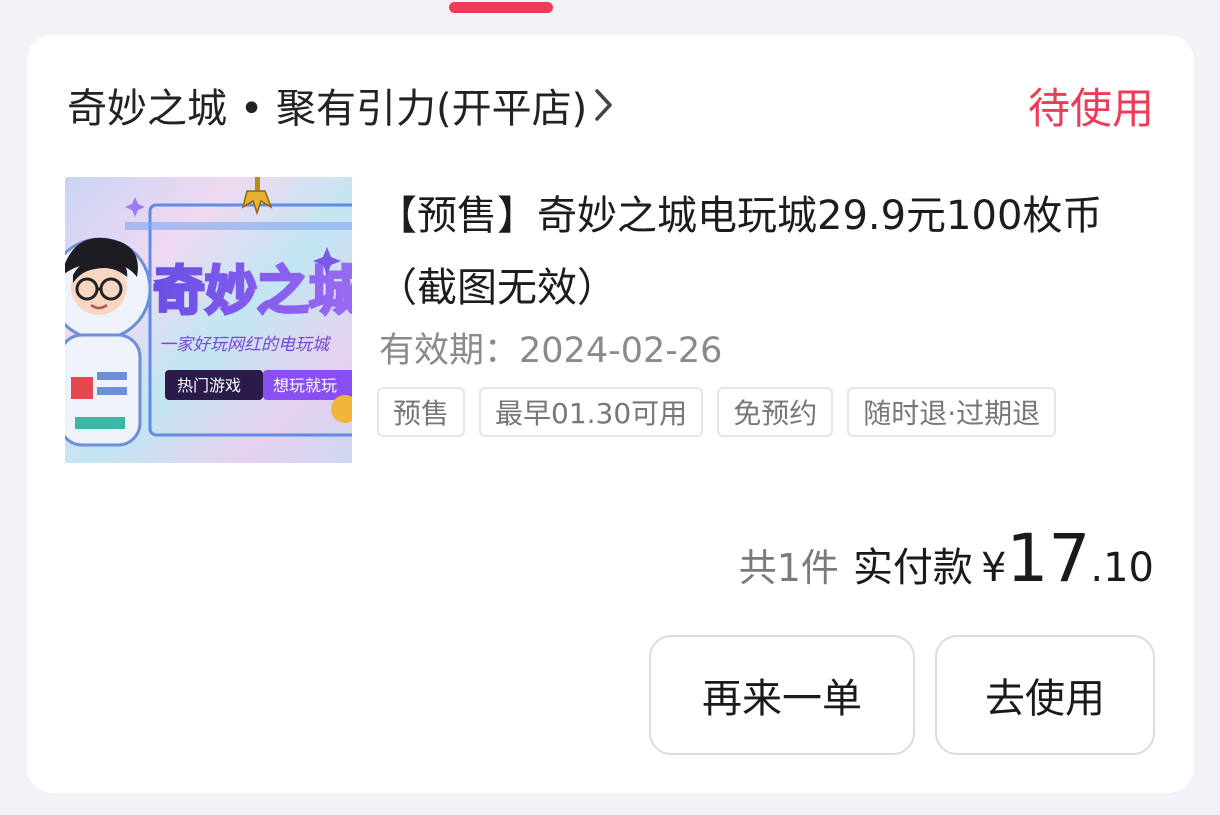 Image resolution: width=1220 pixels, height=815 pixels. I want to click on product-thumbnail: 奇妙之城 一家好玩网红的电玩城 热门游戏 想玩就玩, so click(208, 320).